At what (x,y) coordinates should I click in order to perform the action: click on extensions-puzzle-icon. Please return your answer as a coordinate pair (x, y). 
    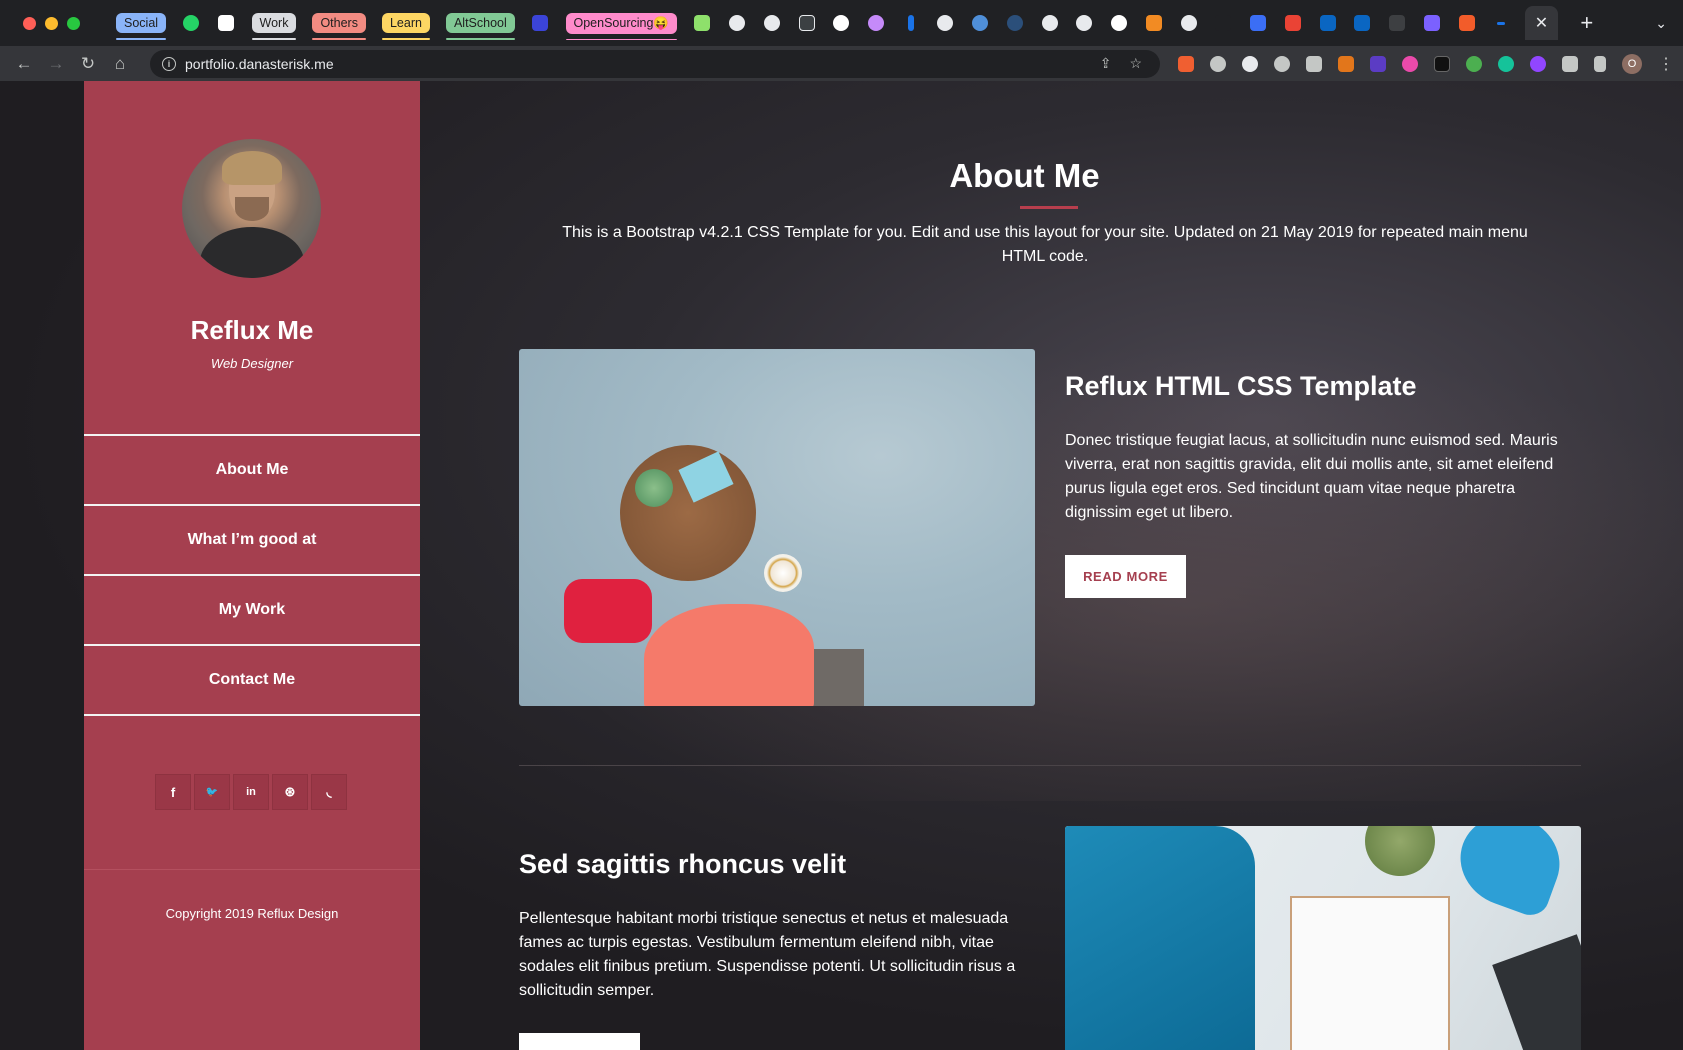
    Looking at the image, I should click on (1570, 63).